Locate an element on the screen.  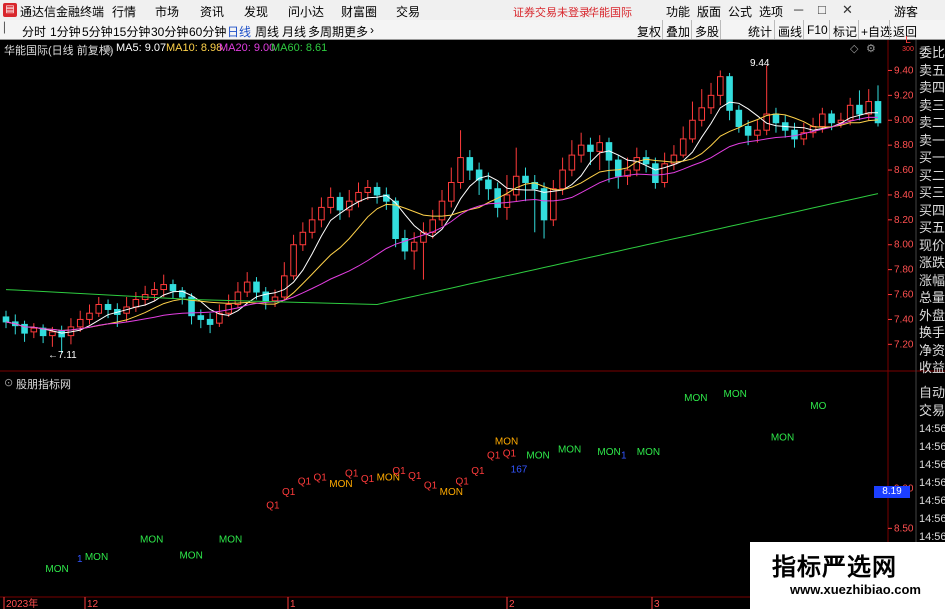
y-tick-label: 8.80 is located at coordinates (904, 145).